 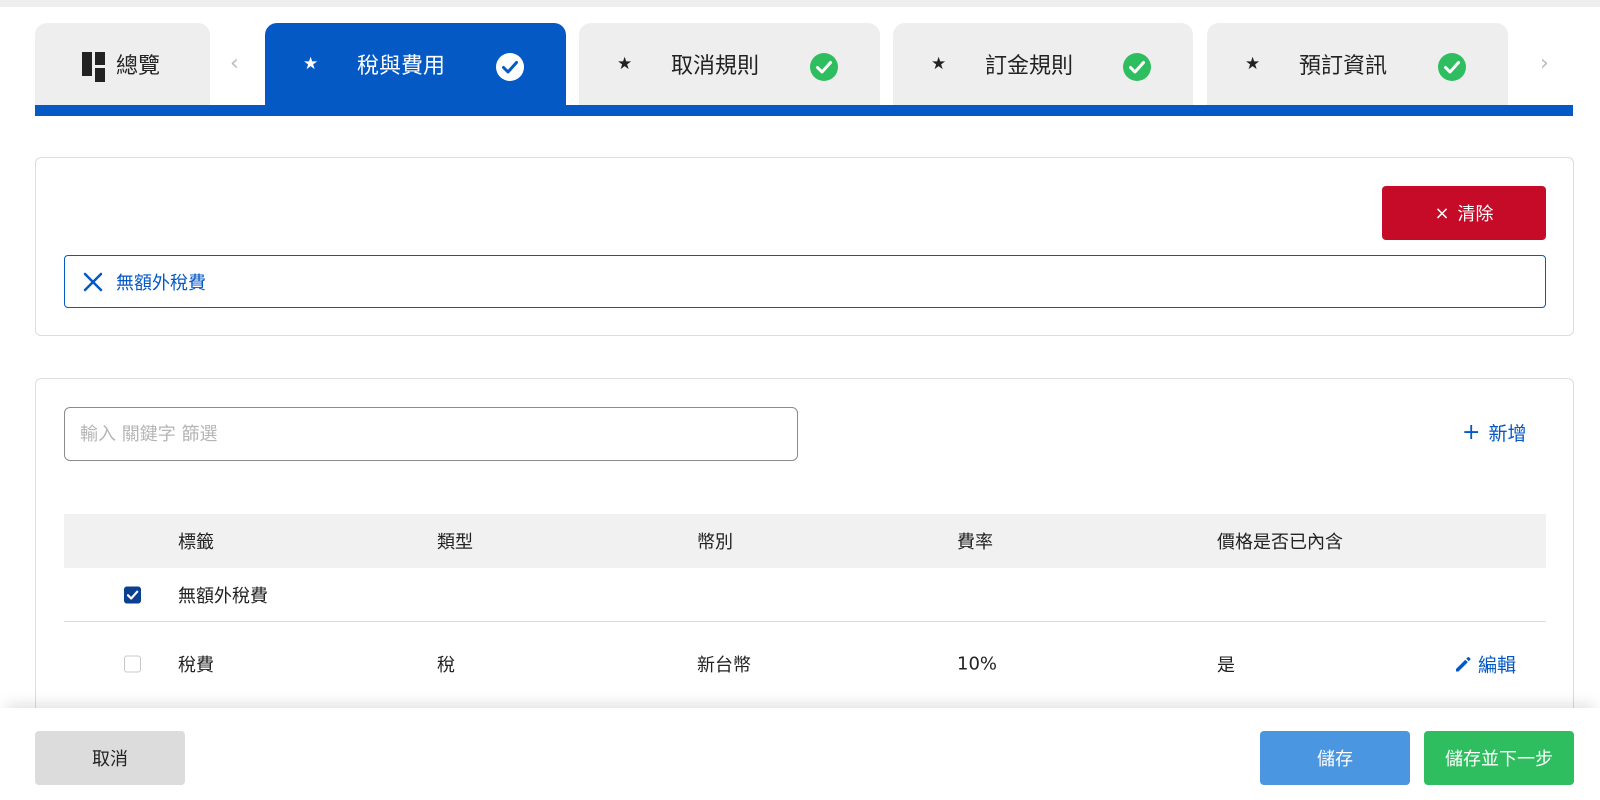 I want to click on row-label: 無額外稅費, so click(x=223, y=596).